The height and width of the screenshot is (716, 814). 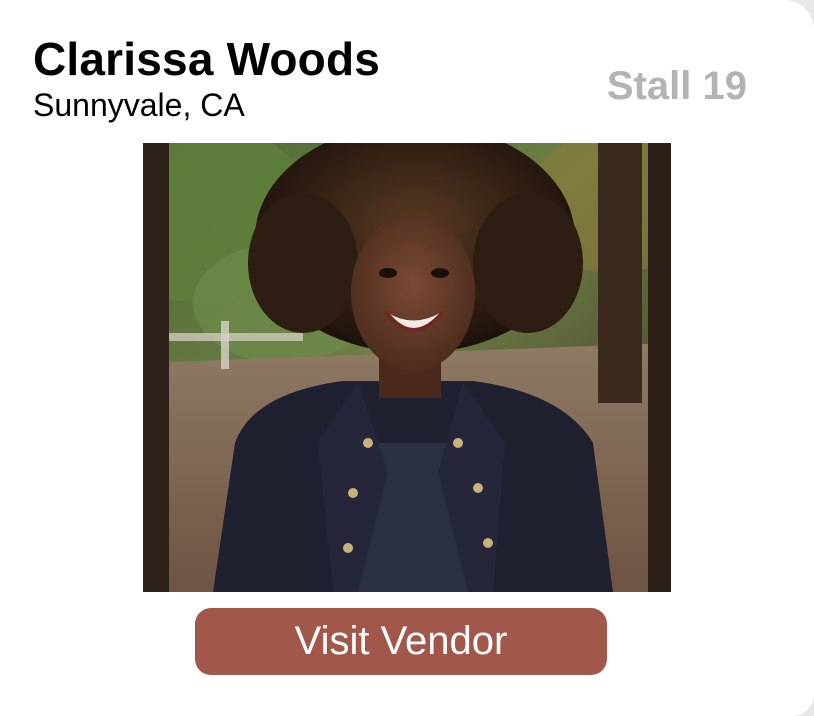 I want to click on vendor-location: Sunnyvale, CA, so click(x=139, y=105).